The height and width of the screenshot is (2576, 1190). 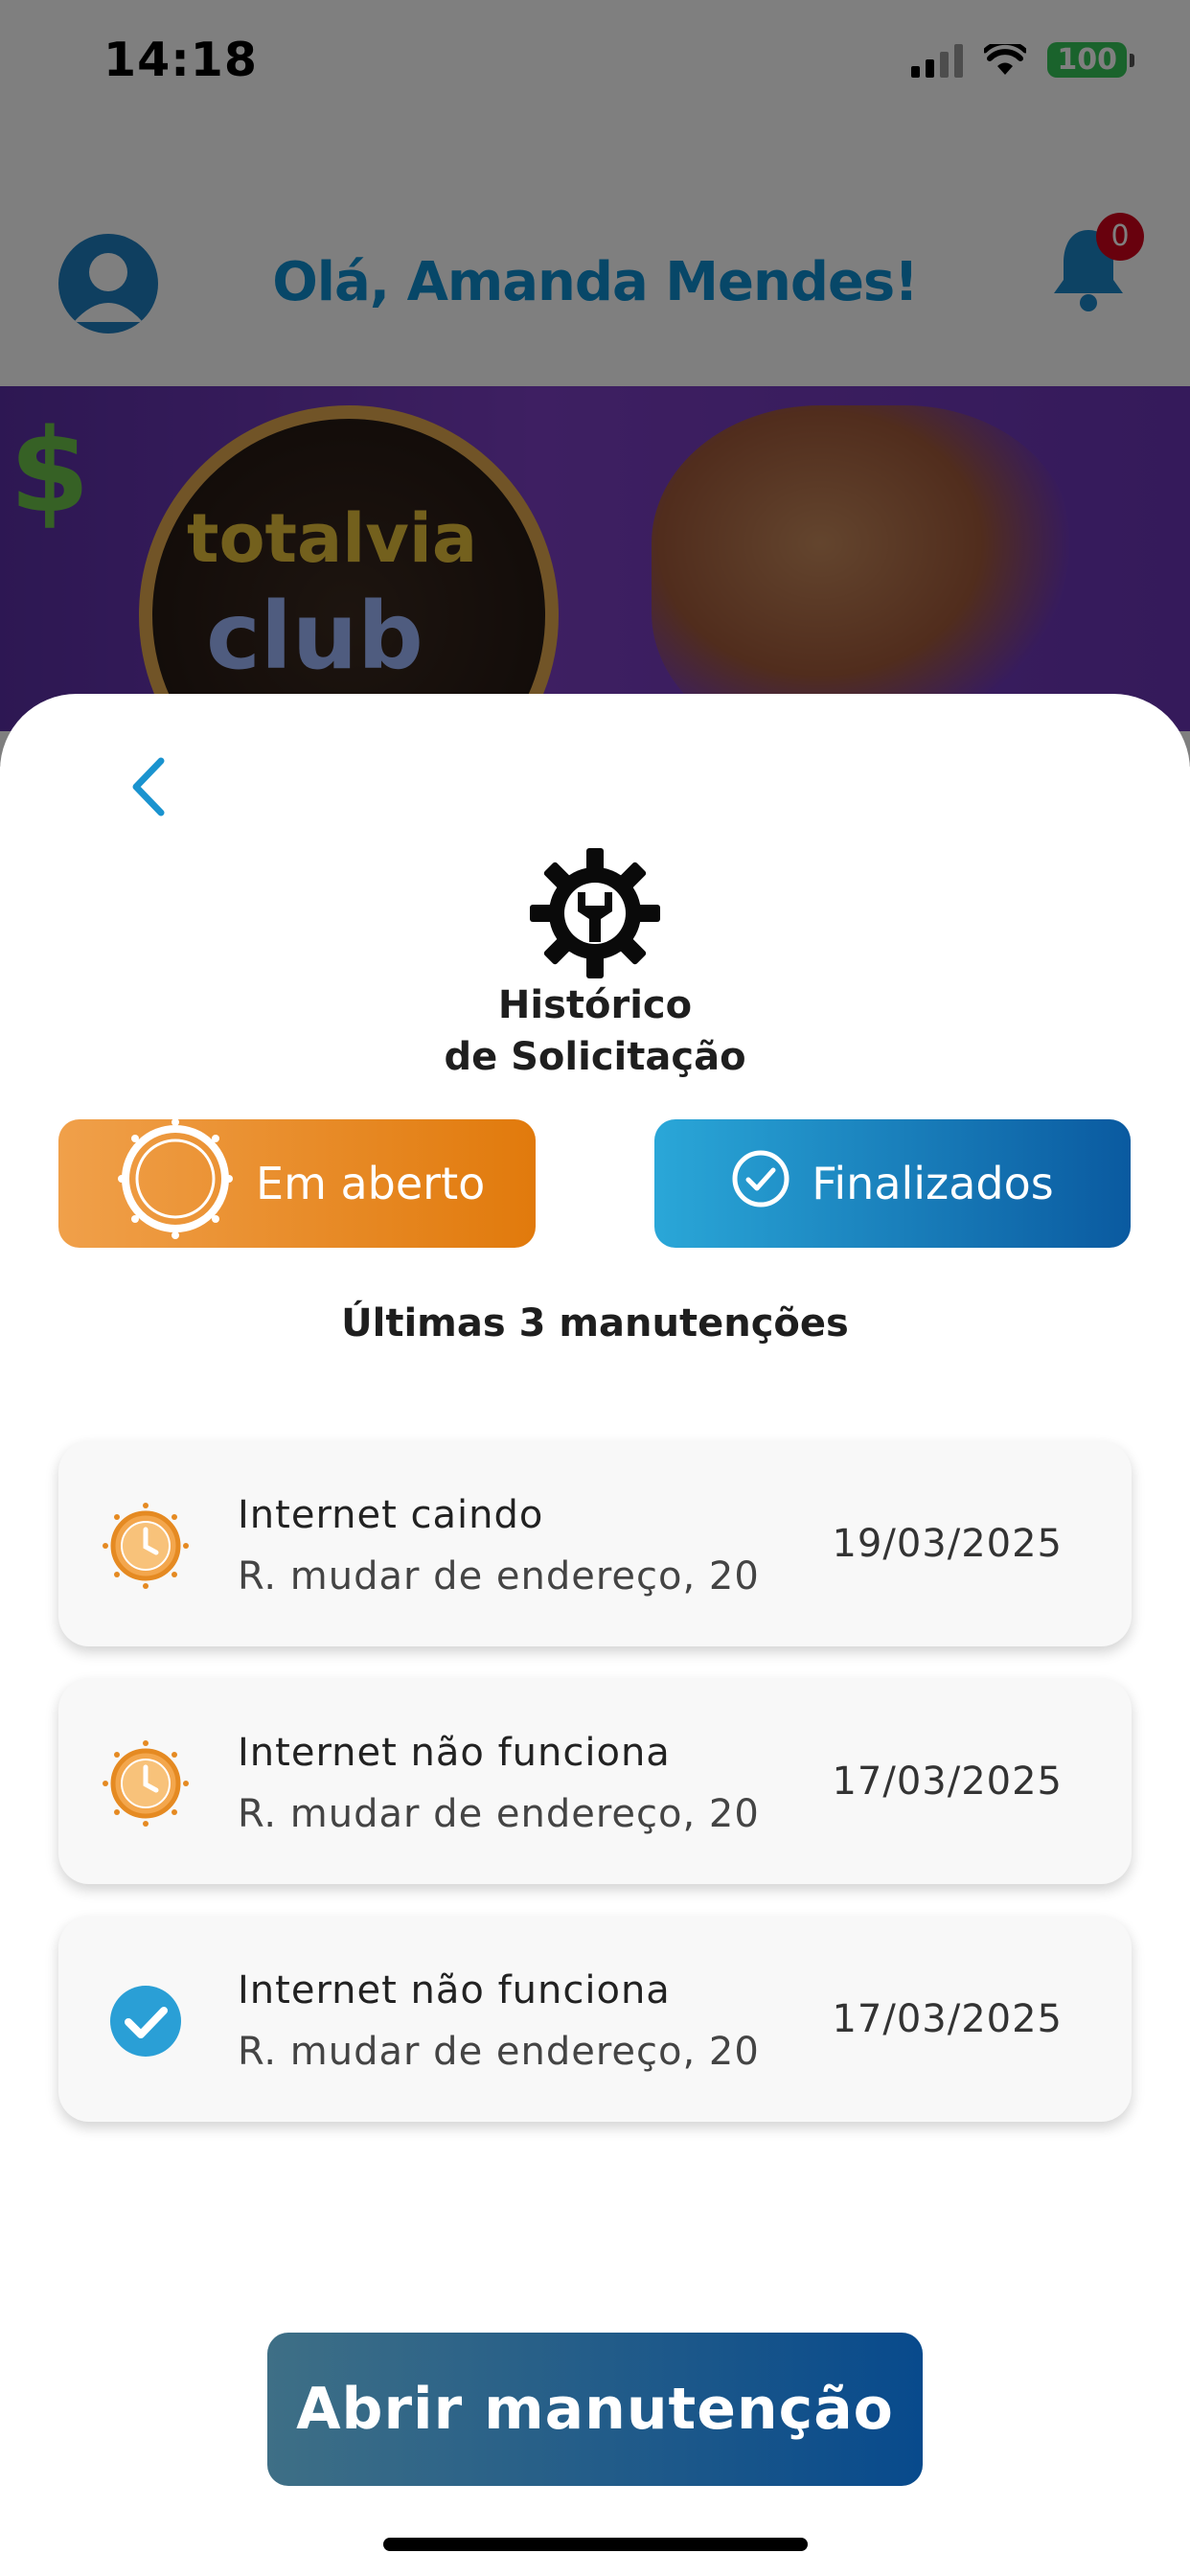 What do you see at coordinates (595, 1005) in the screenshot?
I see `sheet-title-line1: Histórico` at bounding box center [595, 1005].